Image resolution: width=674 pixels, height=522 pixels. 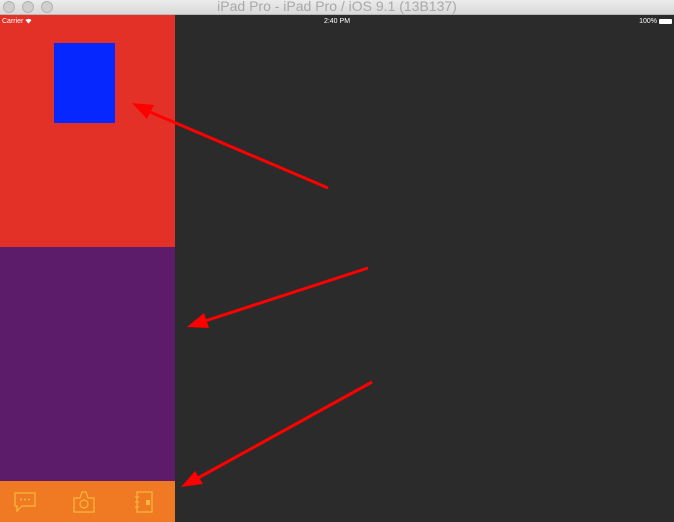 I want to click on status-time: 2:40 PM, so click(x=337, y=21).